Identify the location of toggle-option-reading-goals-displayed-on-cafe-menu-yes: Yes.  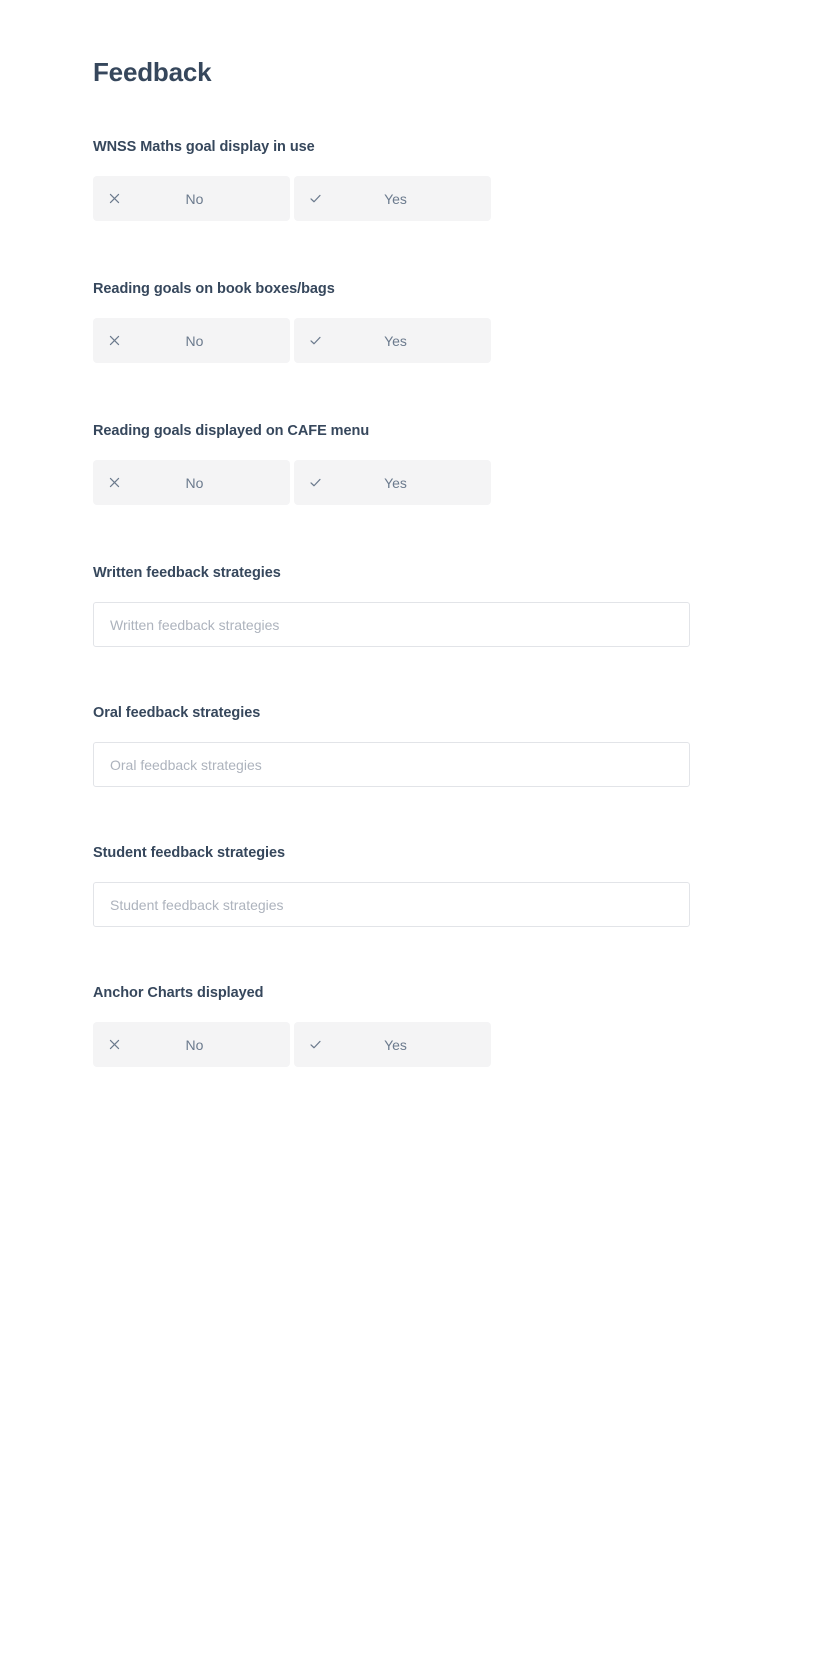
(392, 482).